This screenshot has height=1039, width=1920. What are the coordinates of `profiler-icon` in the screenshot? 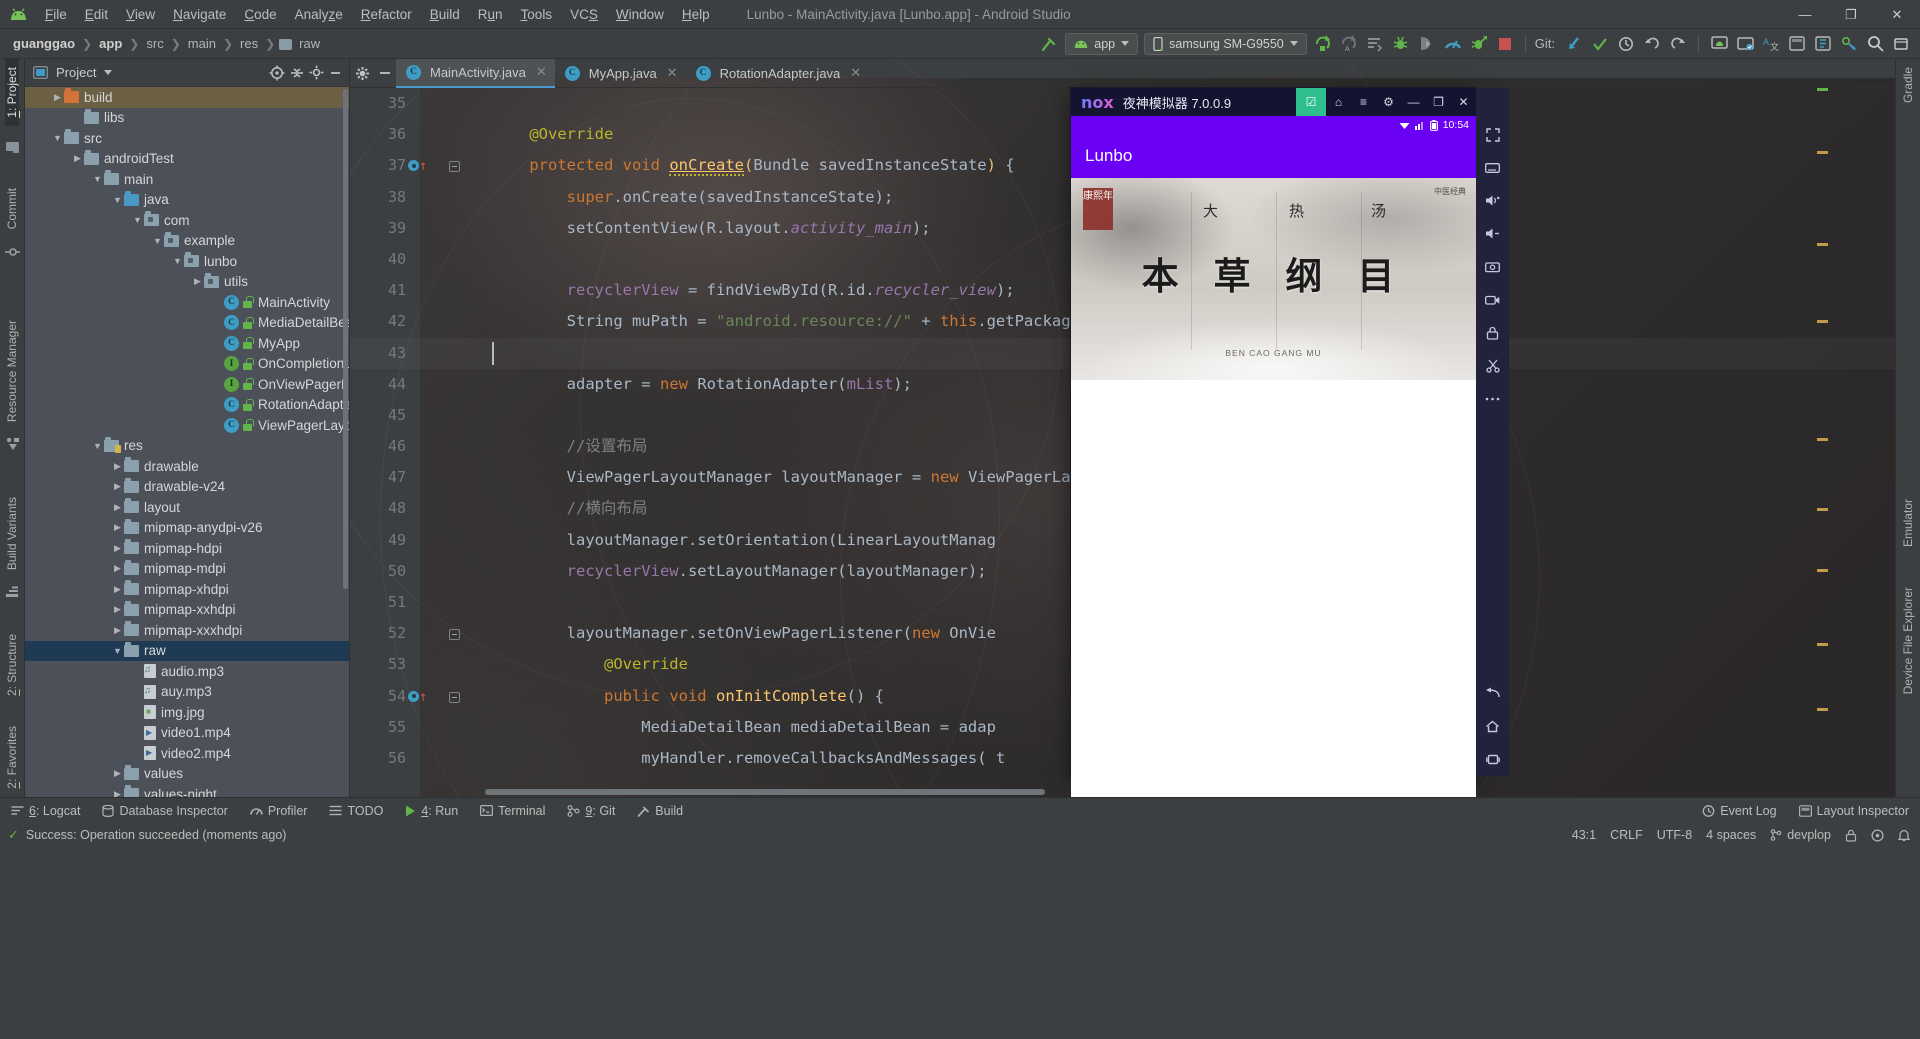 It's located at (1453, 44).